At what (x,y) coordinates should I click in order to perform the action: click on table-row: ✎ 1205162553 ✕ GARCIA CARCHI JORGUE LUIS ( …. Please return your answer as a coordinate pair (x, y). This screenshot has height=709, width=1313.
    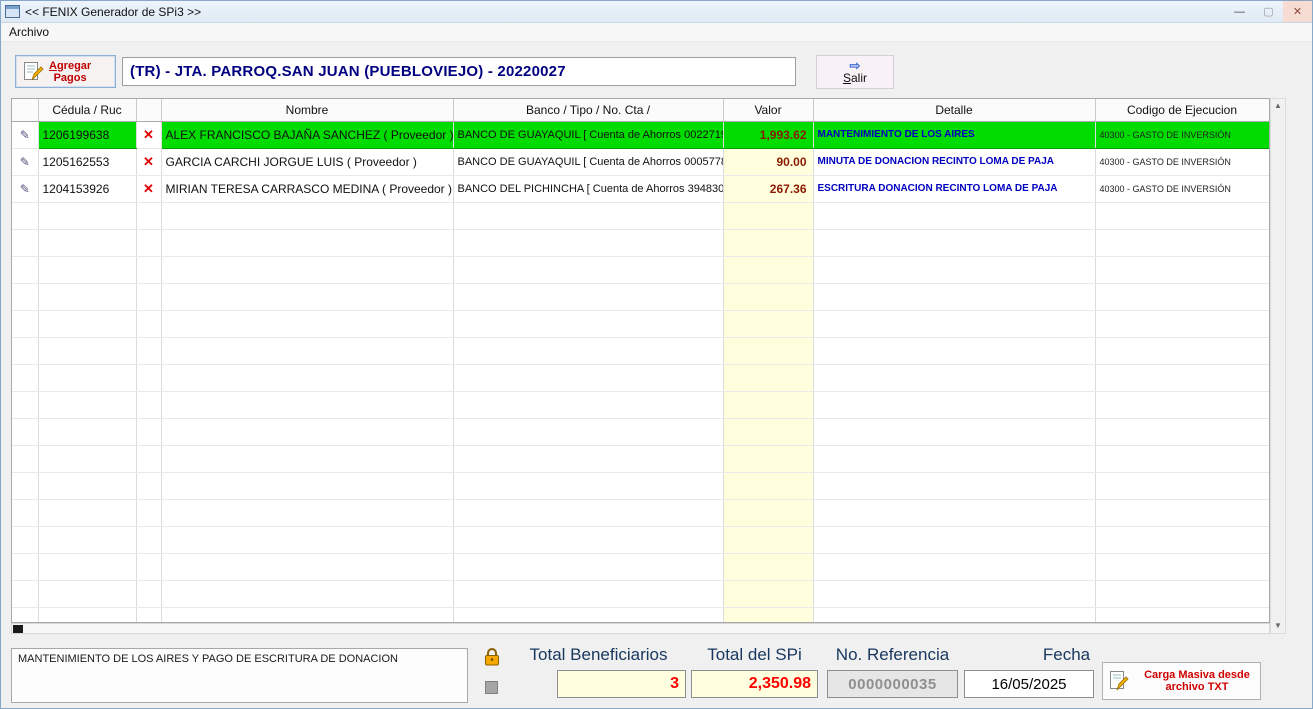
    Looking at the image, I should click on (640, 162).